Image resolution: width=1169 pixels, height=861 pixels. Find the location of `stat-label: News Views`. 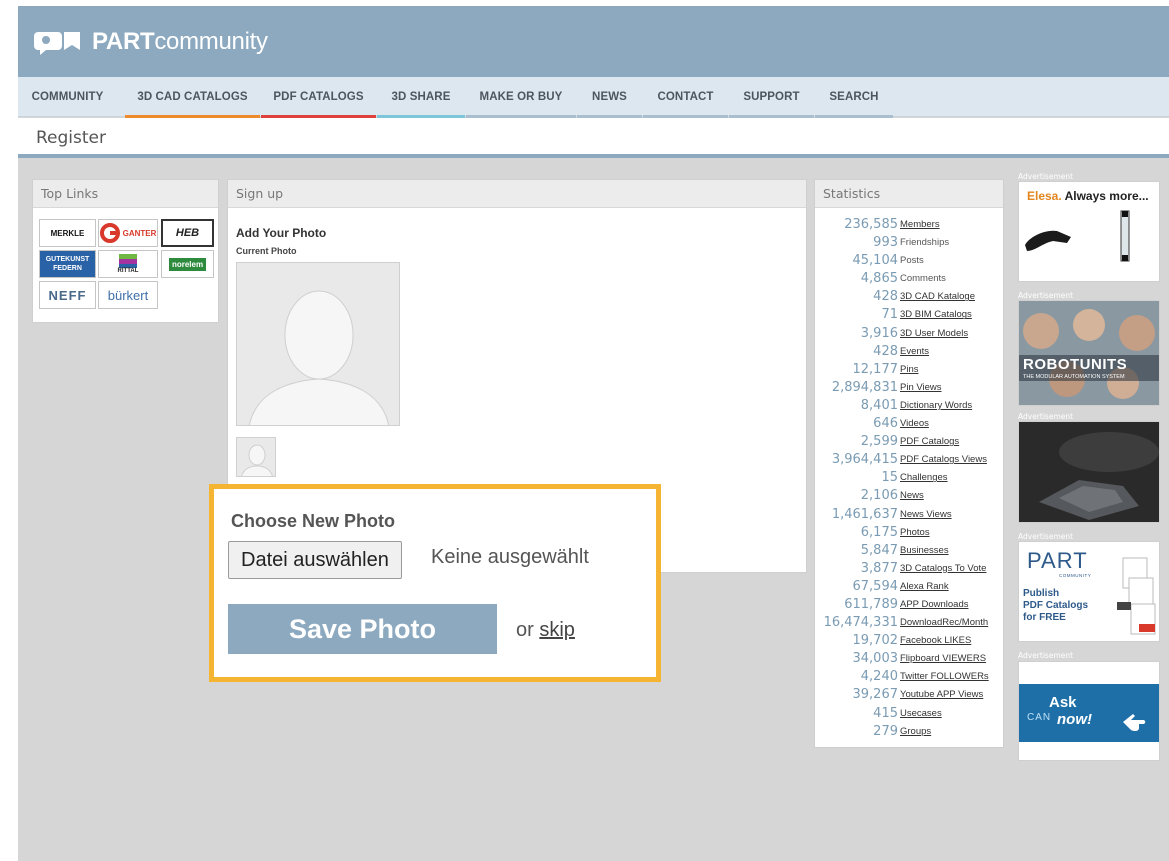

stat-label: News Views is located at coordinates (926, 515).